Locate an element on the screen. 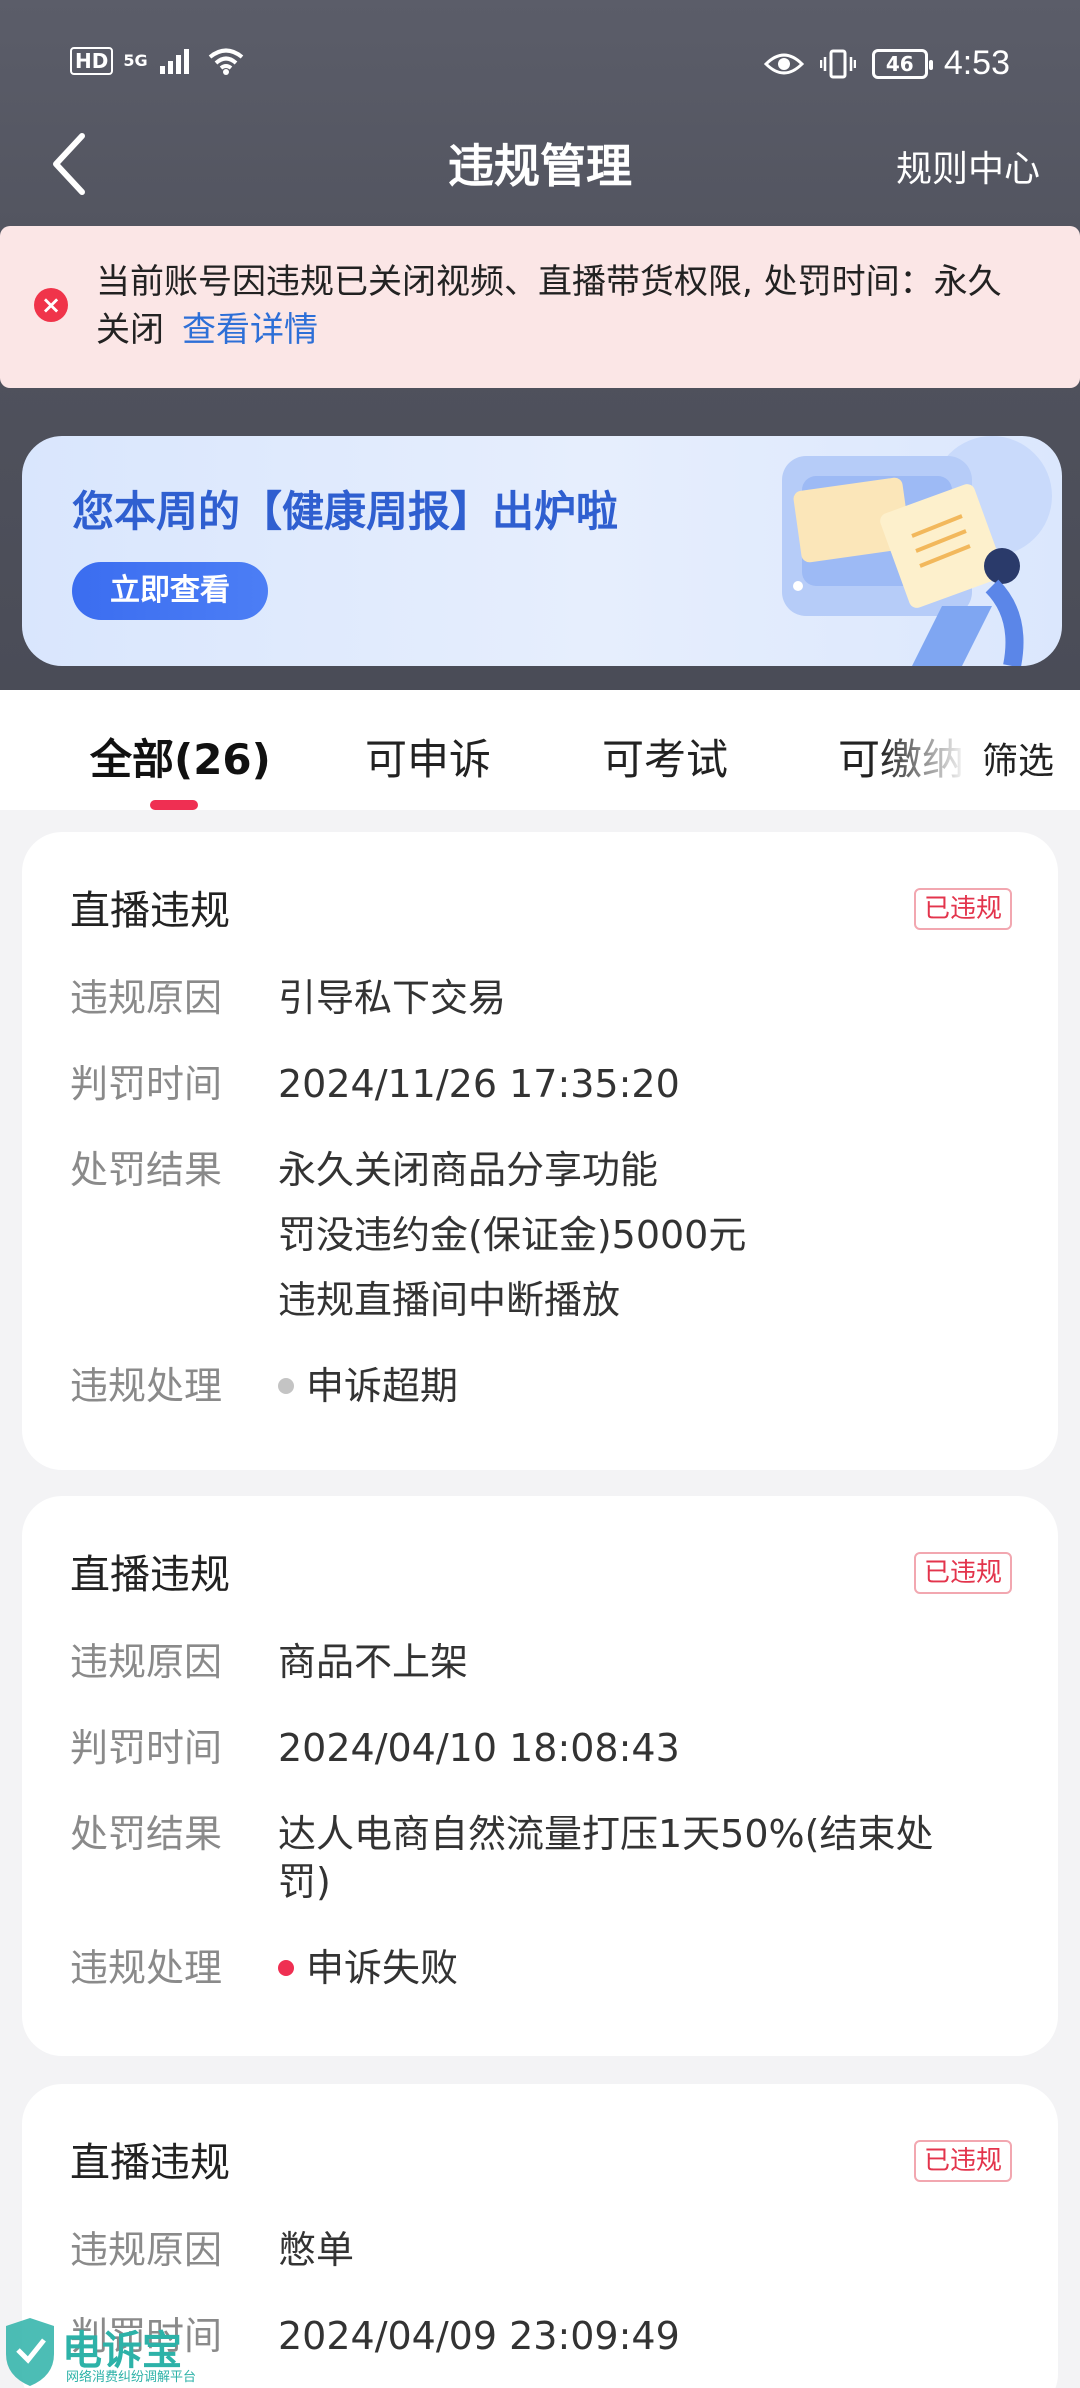 The width and height of the screenshot is (1080, 2388). value-line: 2024/11/26 17:35:20 is located at coordinates (479, 1084).